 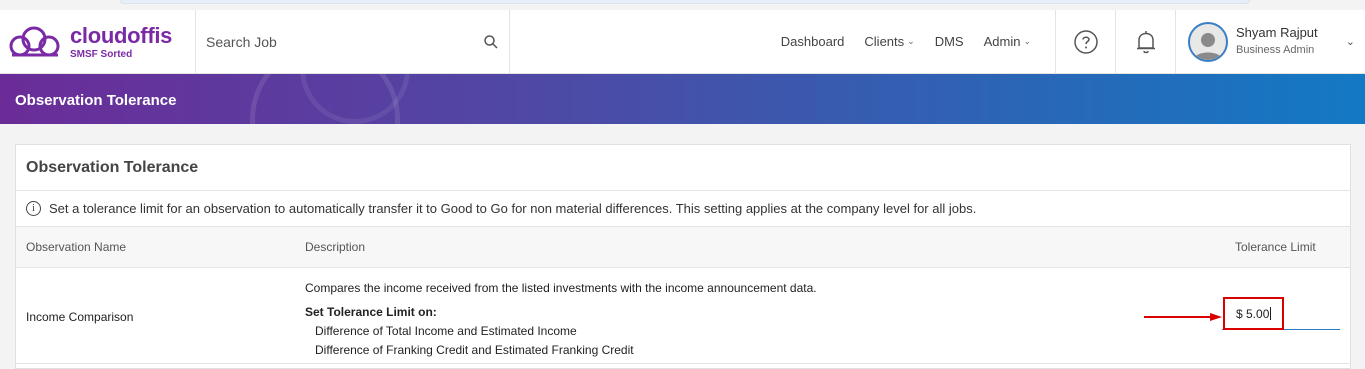 I want to click on help-button, so click(x=1085, y=41).